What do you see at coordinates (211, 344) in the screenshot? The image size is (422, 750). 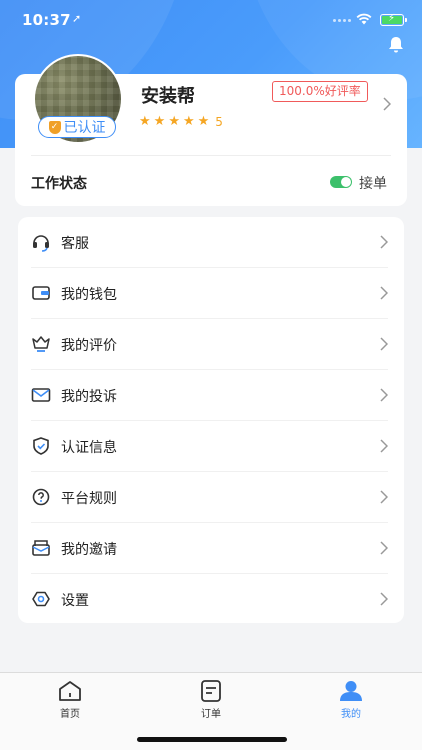 I see `menu-item-reviews: 我的评价` at bounding box center [211, 344].